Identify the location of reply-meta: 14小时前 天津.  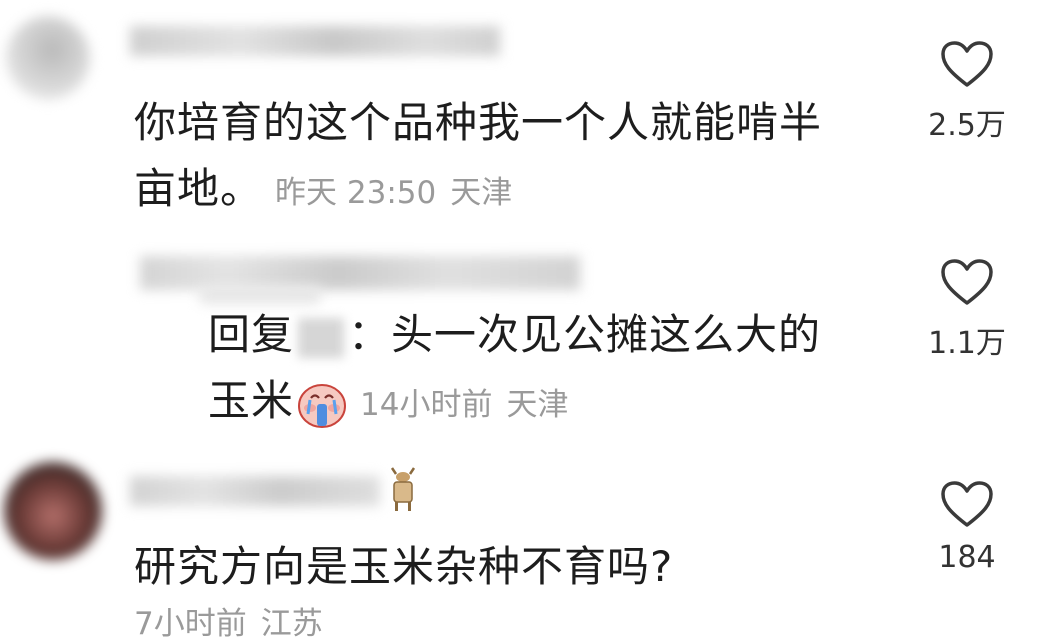
(464, 405).